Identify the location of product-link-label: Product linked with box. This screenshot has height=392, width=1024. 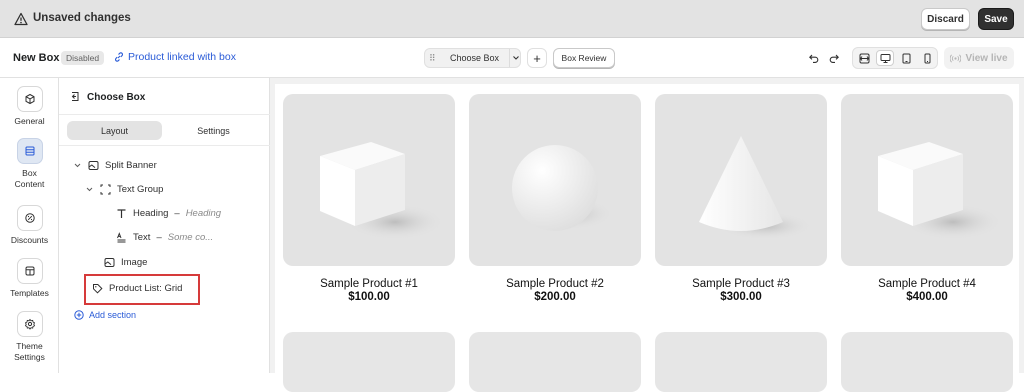
(182, 57).